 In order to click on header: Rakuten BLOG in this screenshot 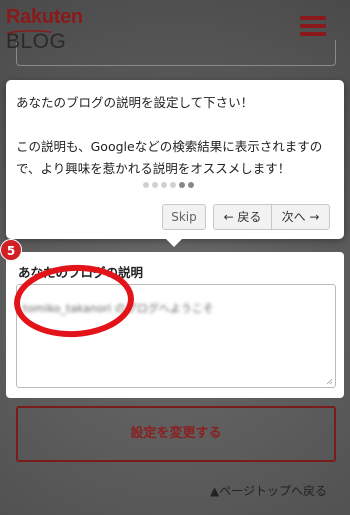, I will do `click(175, 28)`.